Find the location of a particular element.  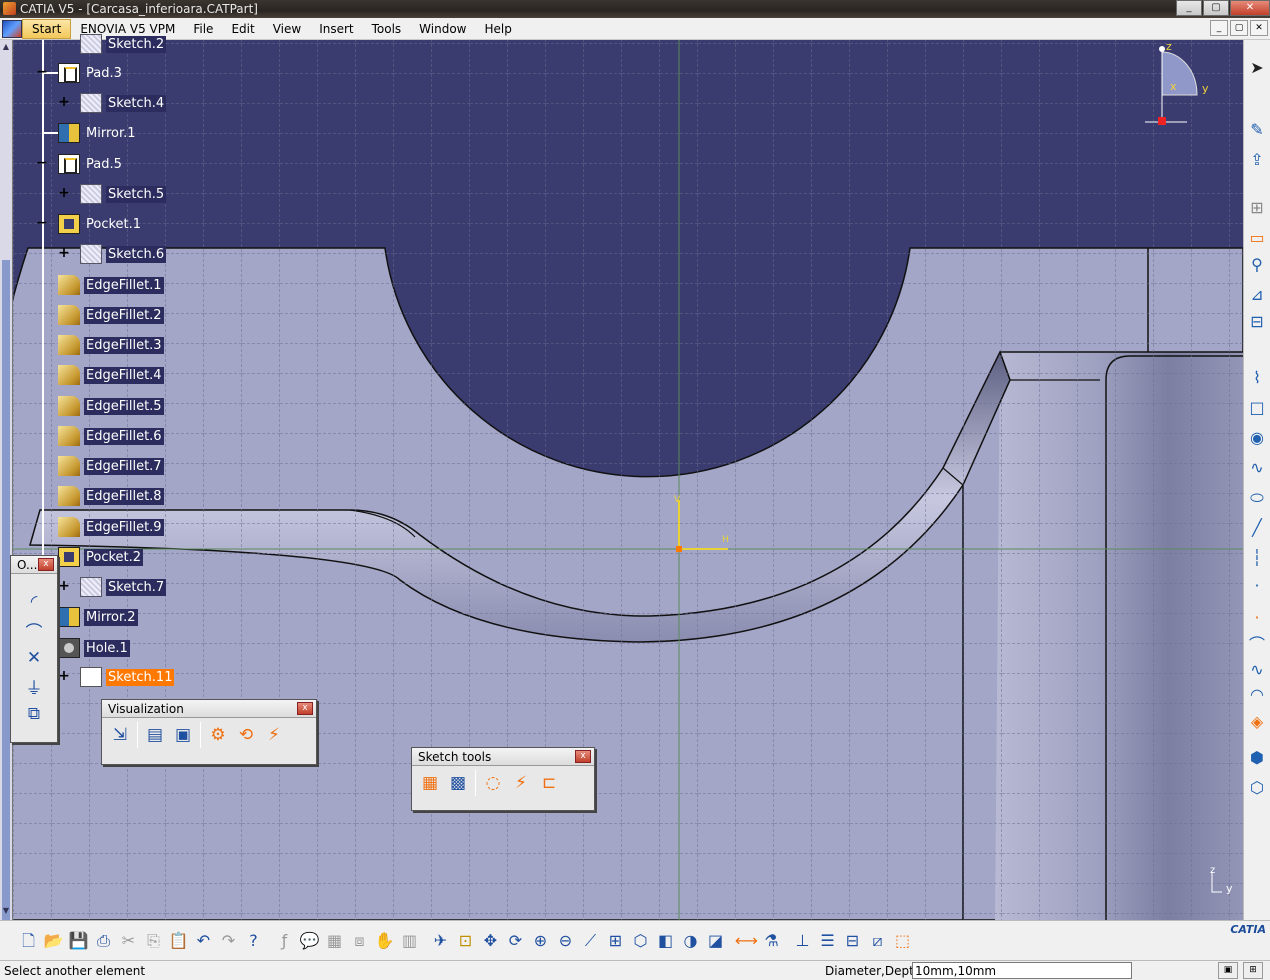

rectangle-icon: ▭ is located at coordinates (1257, 238).